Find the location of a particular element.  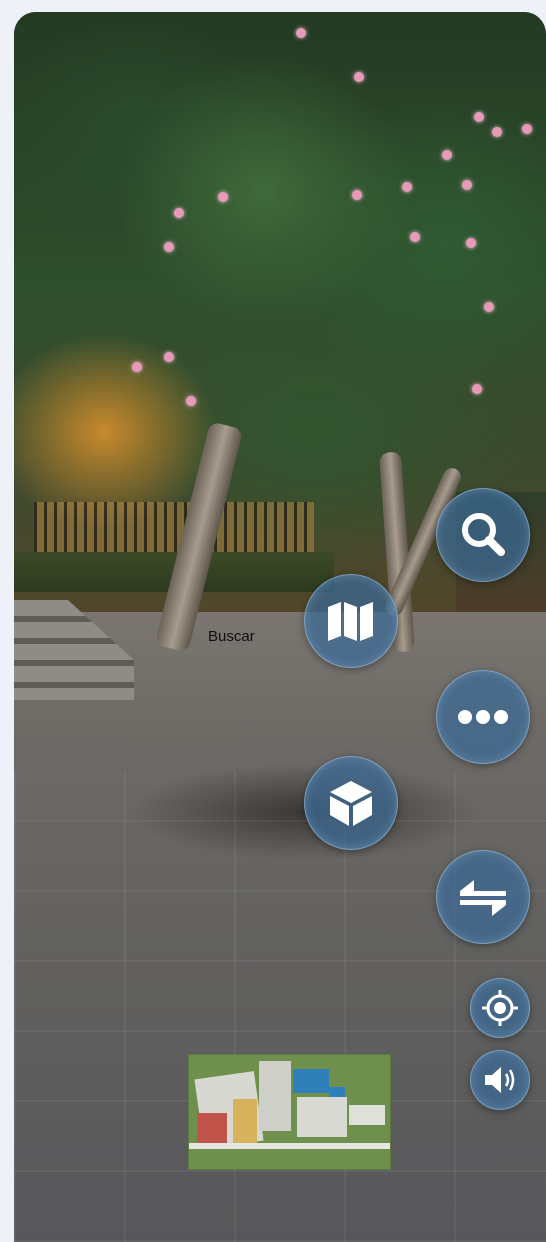

locate-button is located at coordinates (500, 1008).